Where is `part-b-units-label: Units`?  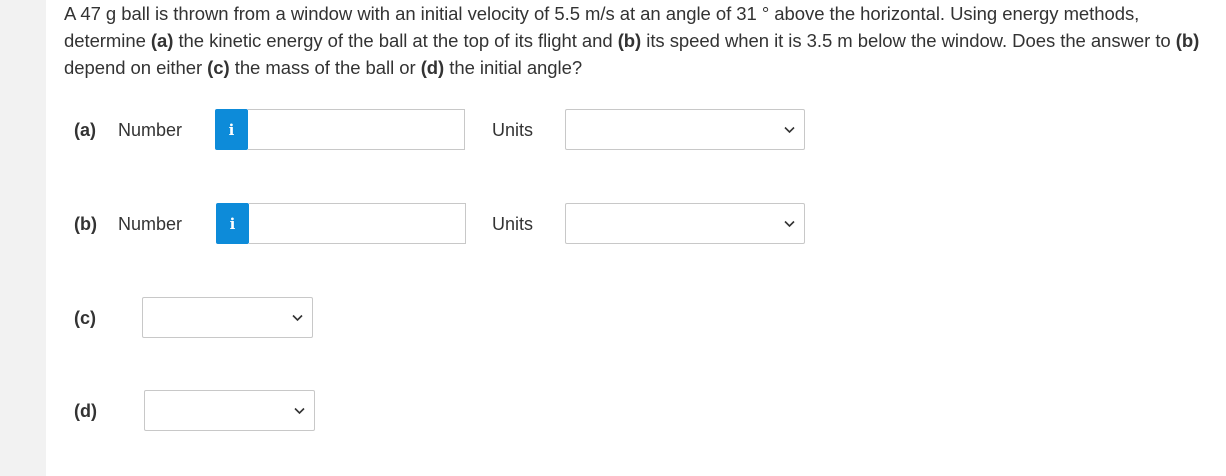 part-b-units-label: Units is located at coordinates (513, 224).